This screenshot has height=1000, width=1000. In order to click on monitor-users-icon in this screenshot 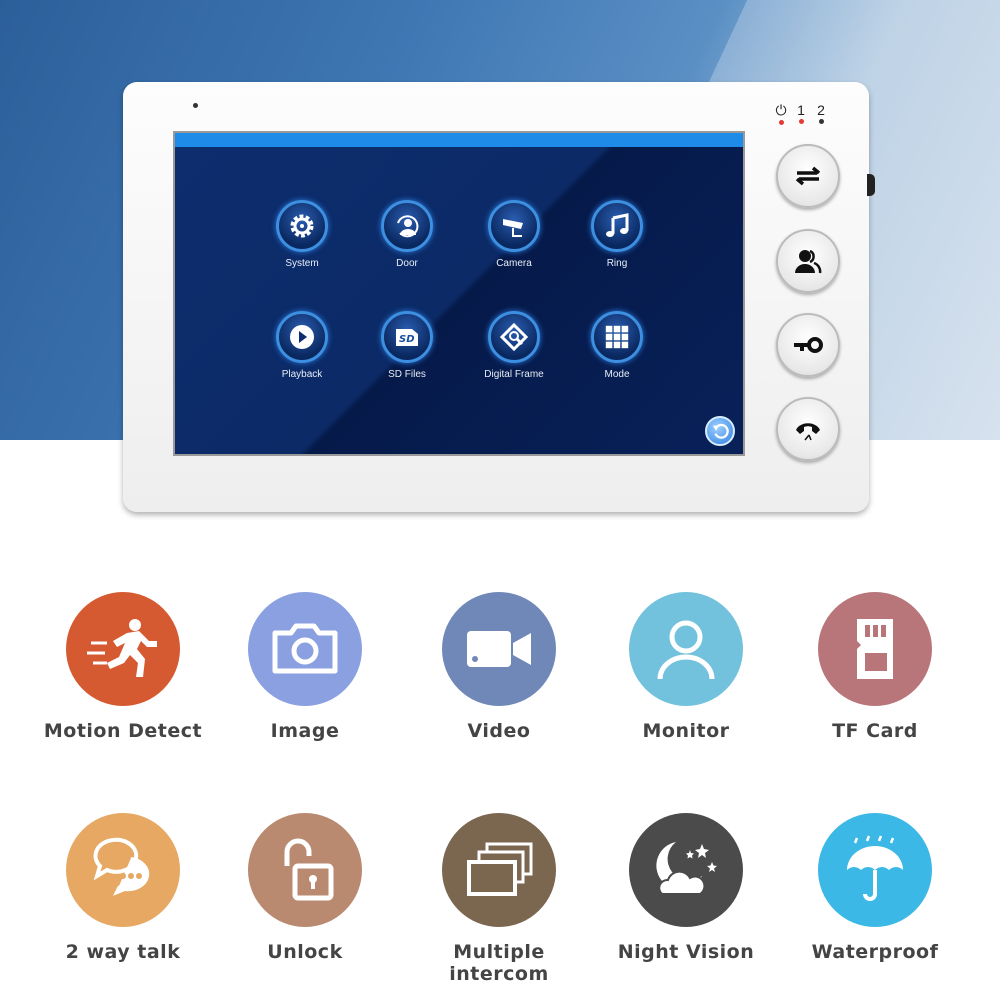, I will do `click(808, 261)`.